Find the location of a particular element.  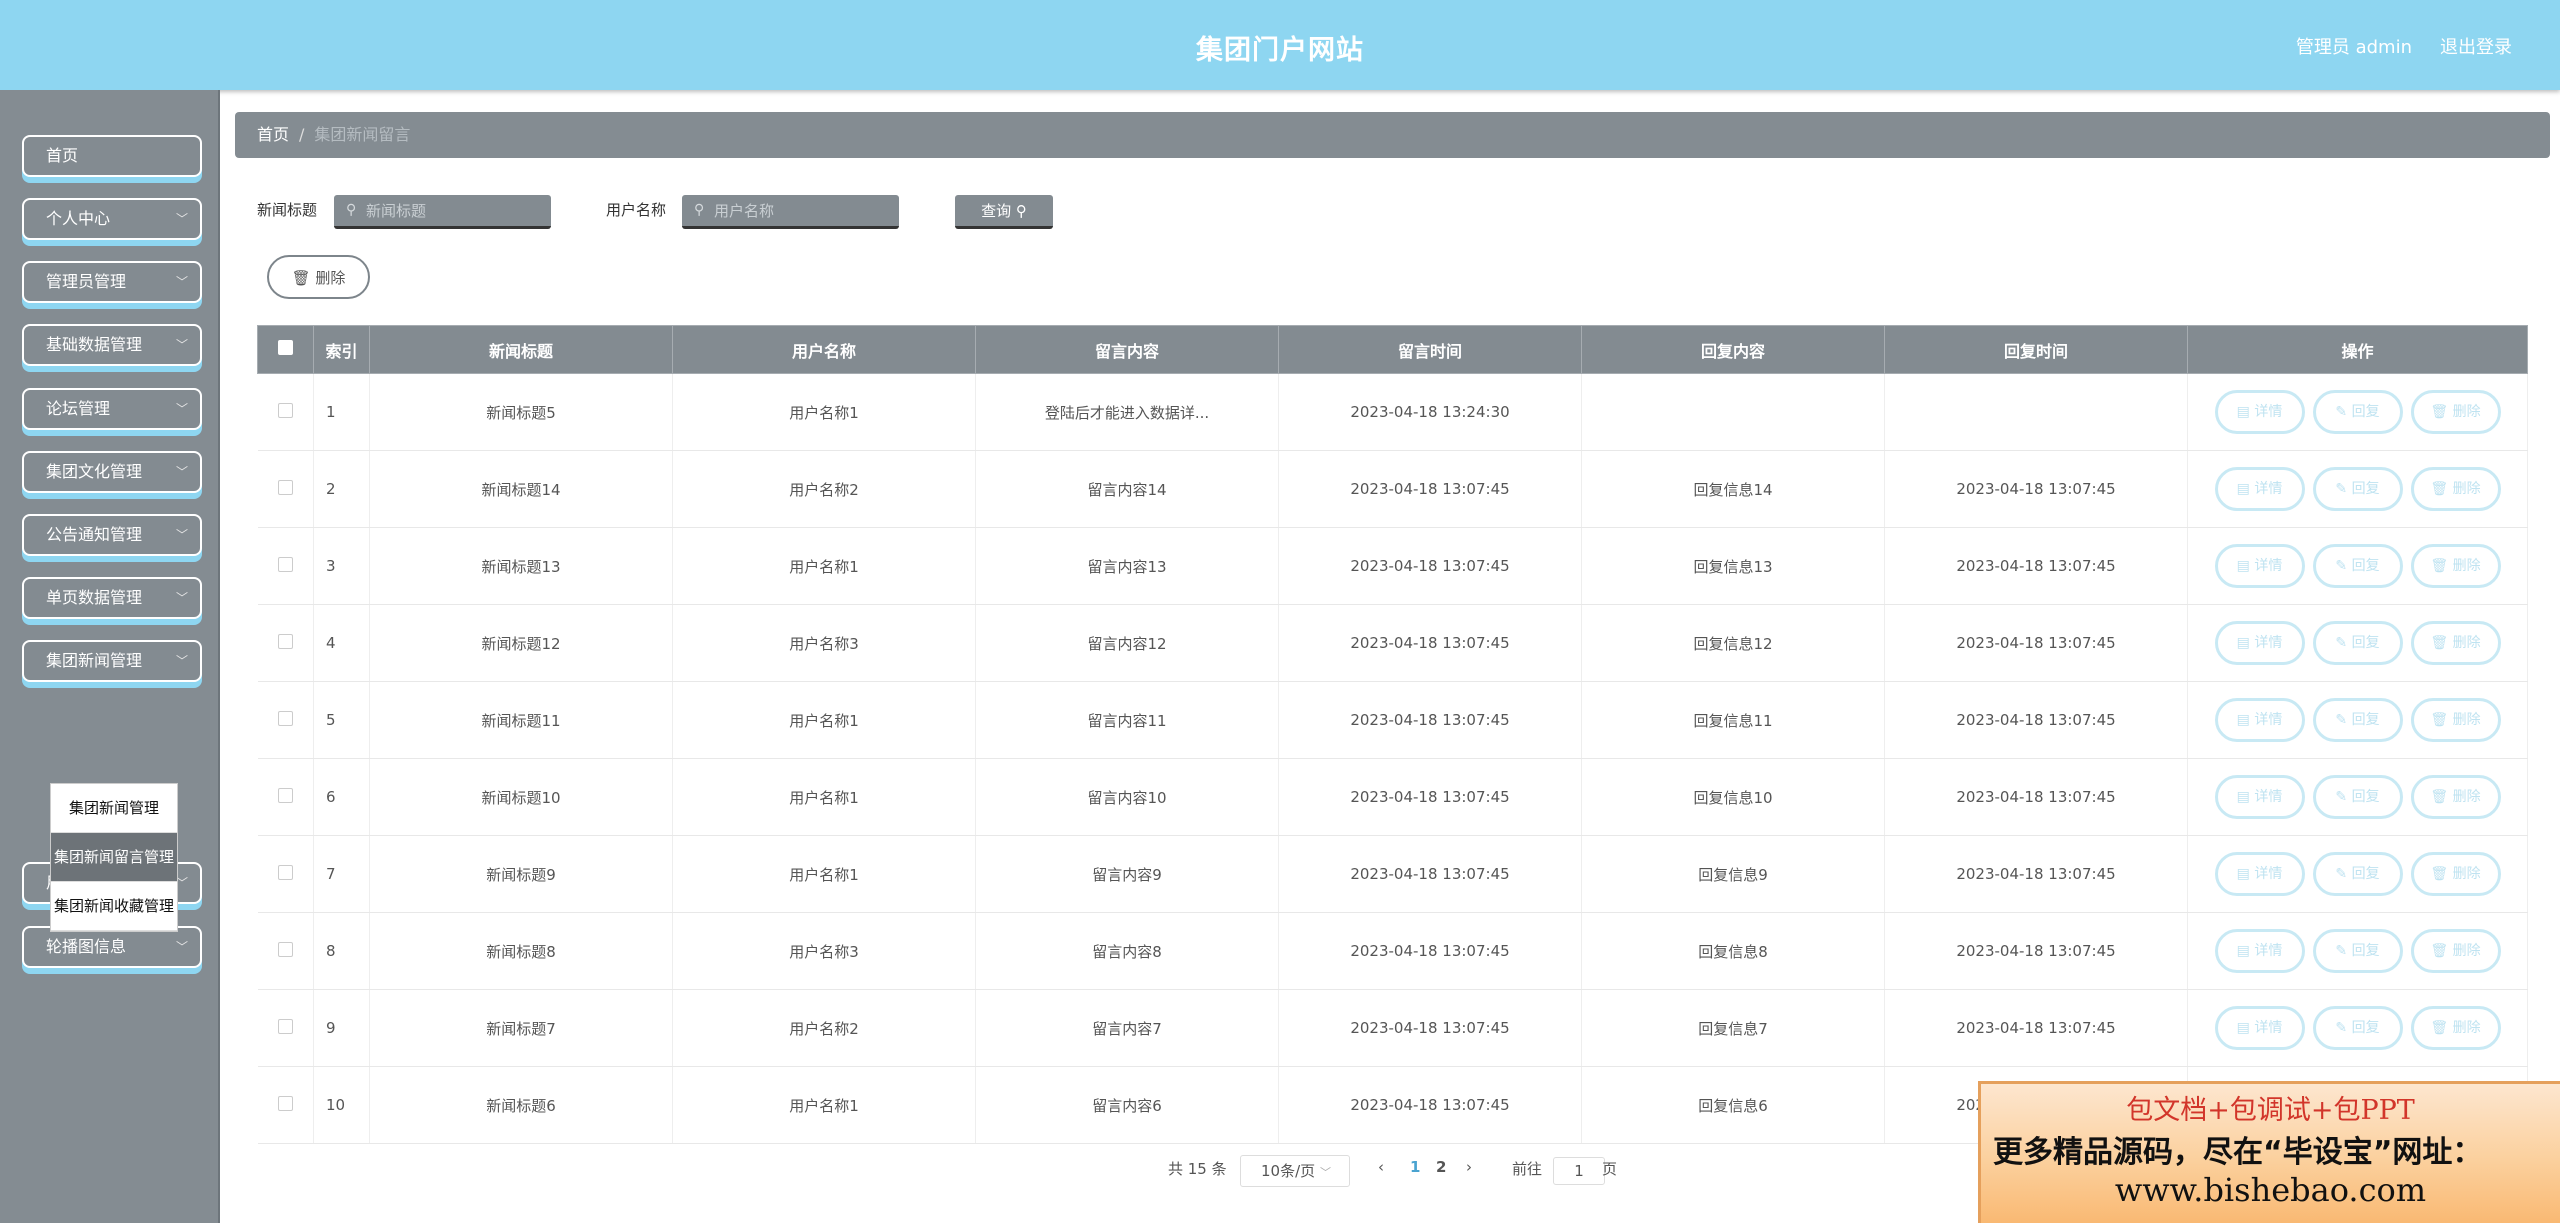

sidebar-item: 基础数据管理 ﹀ is located at coordinates (112, 345).